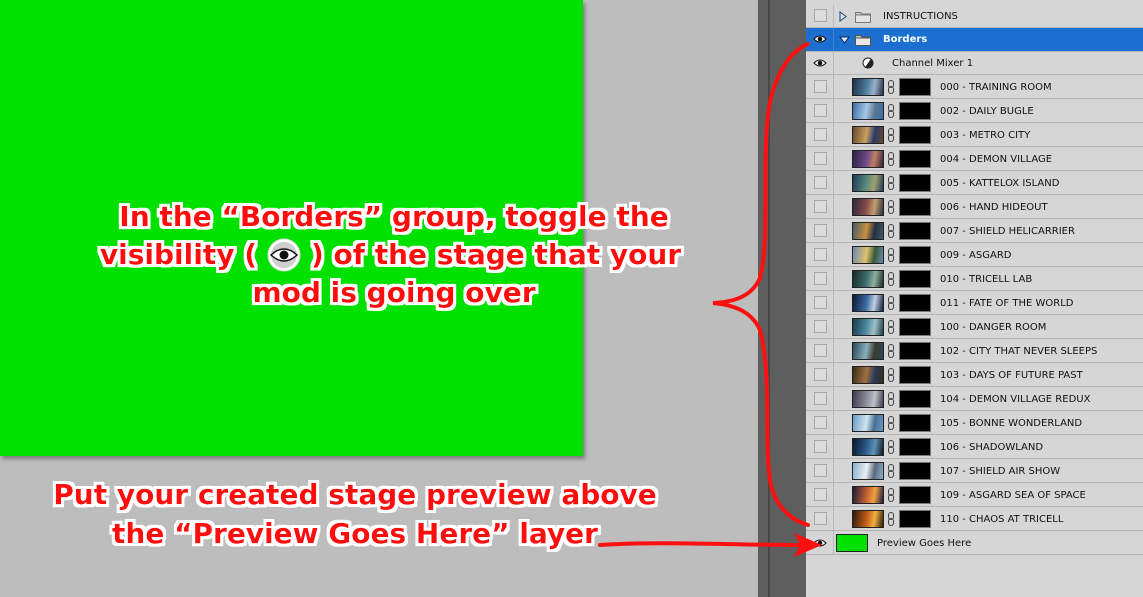 Image resolution: width=1143 pixels, height=597 pixels. I want to click on layer-preview-goes-here: Preview Goes Here, so click(974, 543).